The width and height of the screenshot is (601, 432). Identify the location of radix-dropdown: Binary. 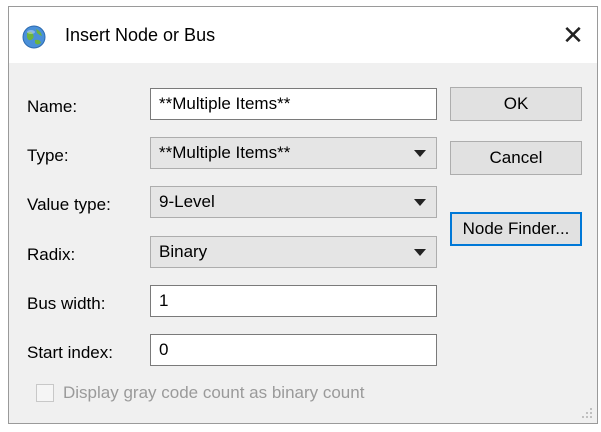
(293, 252).